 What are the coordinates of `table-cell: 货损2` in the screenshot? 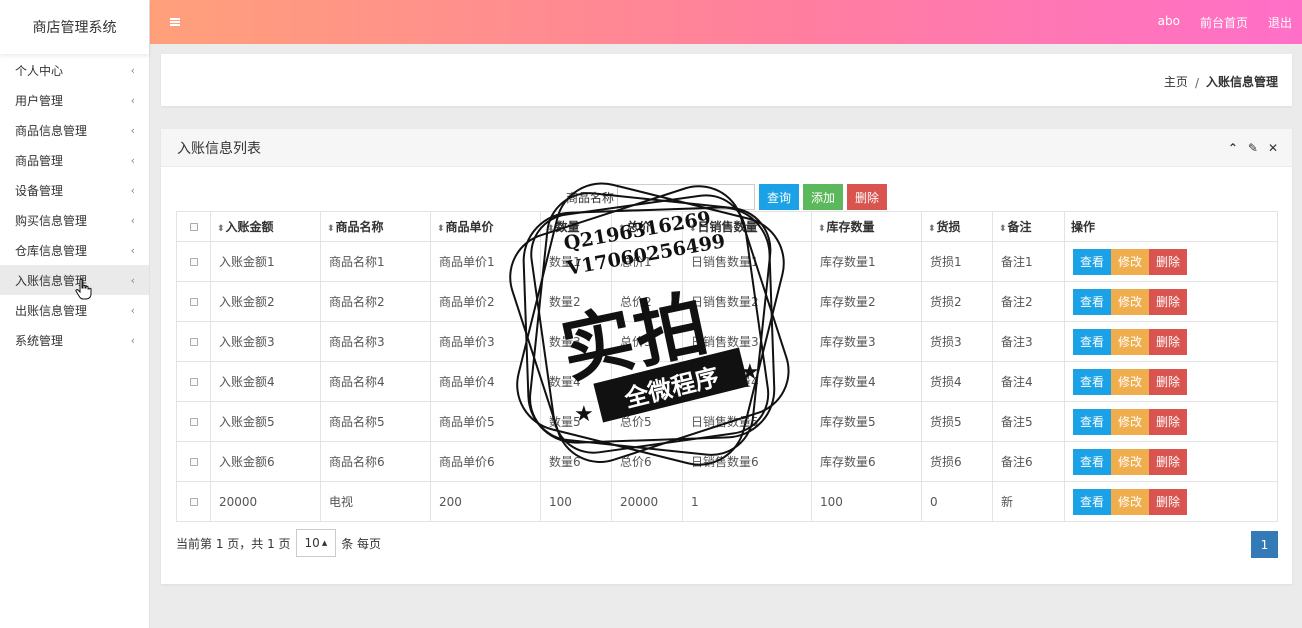 It's located at (957, 301).